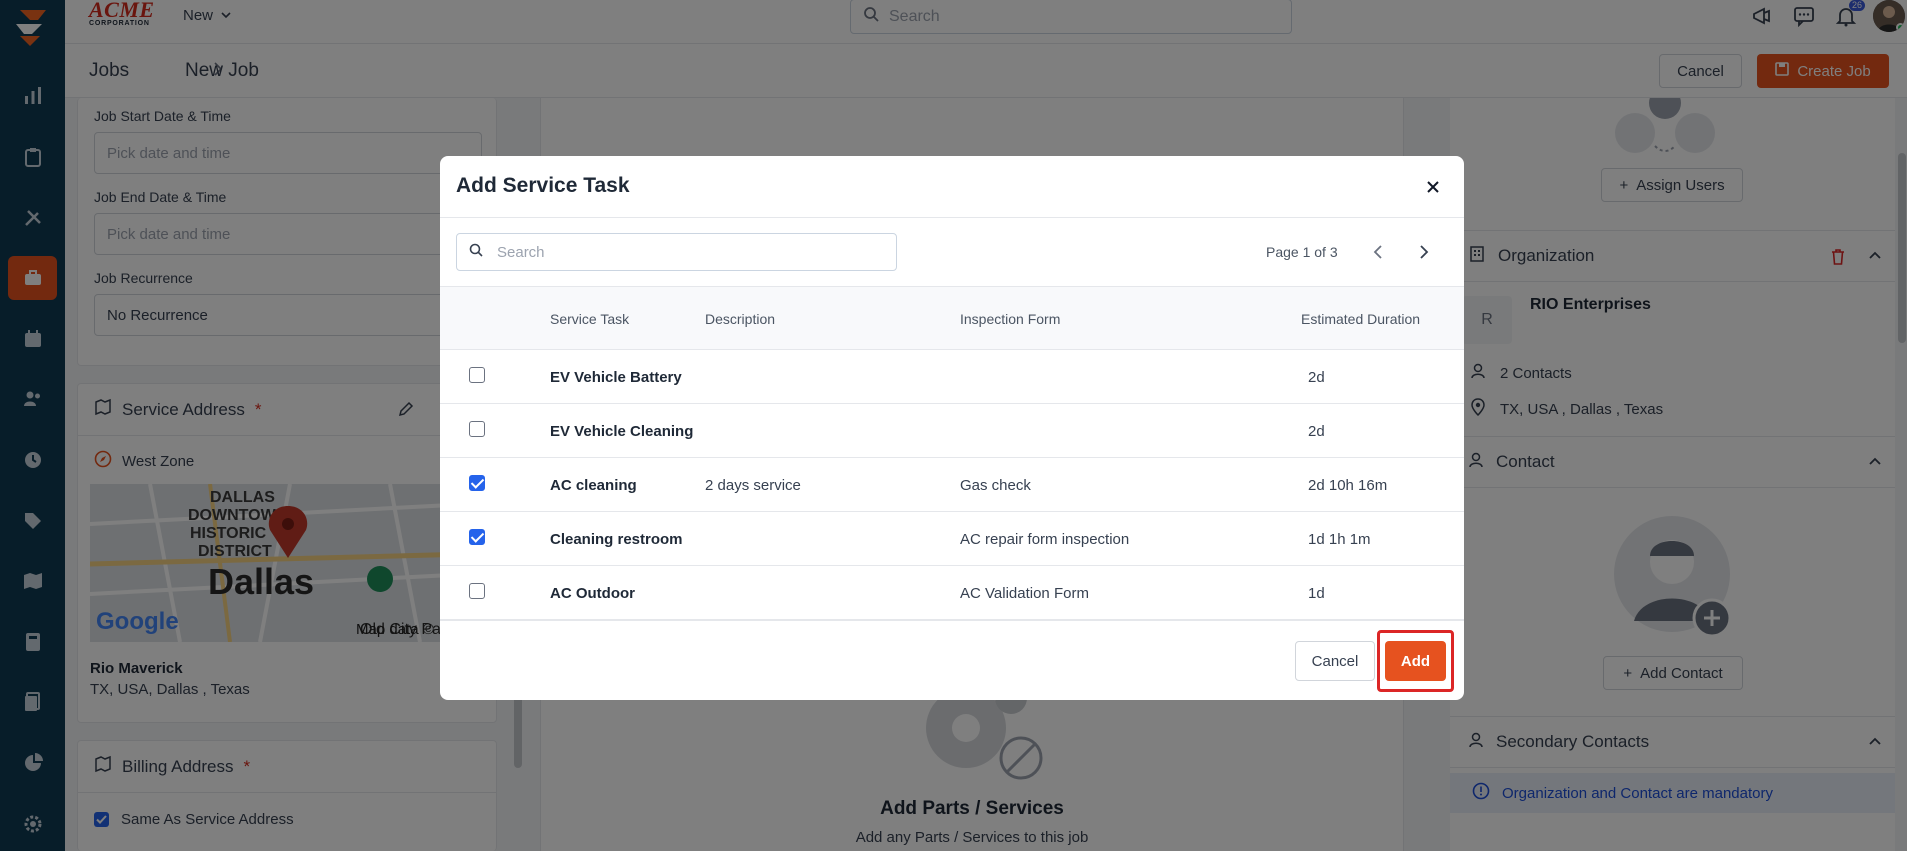 This screenshot has width=1907, height=851. Describe the element at coordinates (1339, 539) in the screenshot. I see `task-duration: 1d 1h 1m` at that location.